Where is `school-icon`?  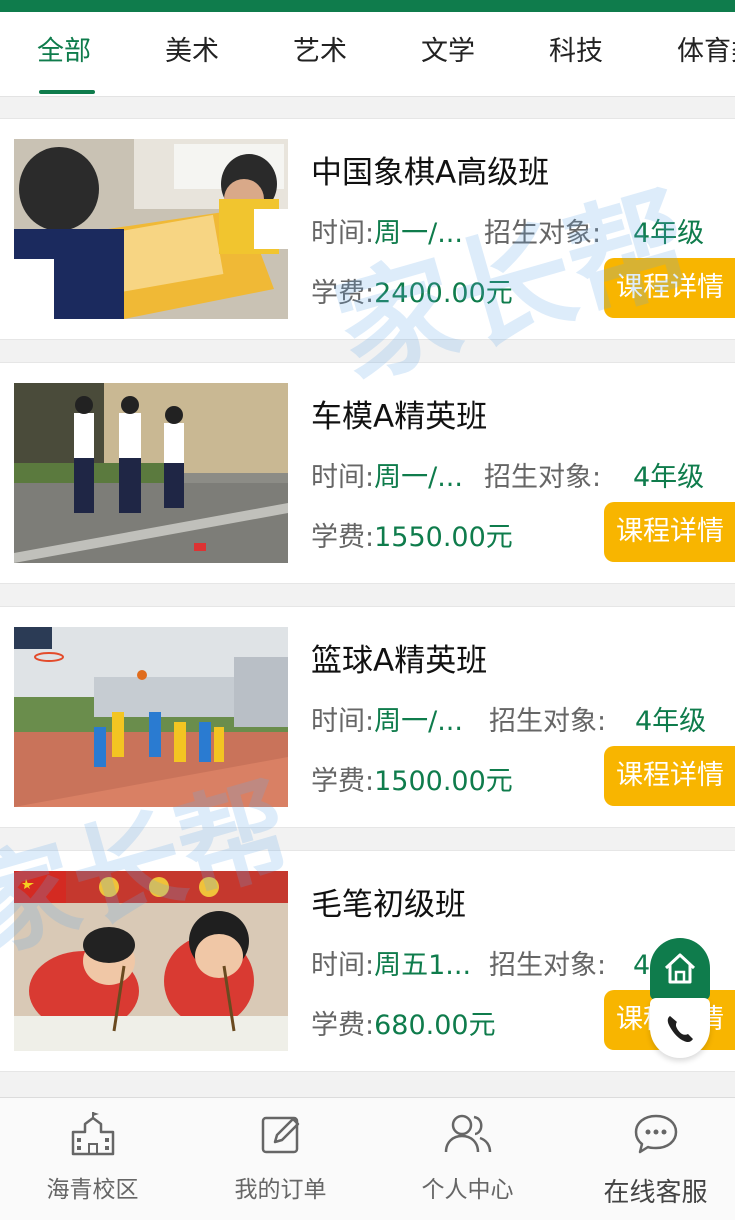
school-icon is located at coordinates (93, 1134).